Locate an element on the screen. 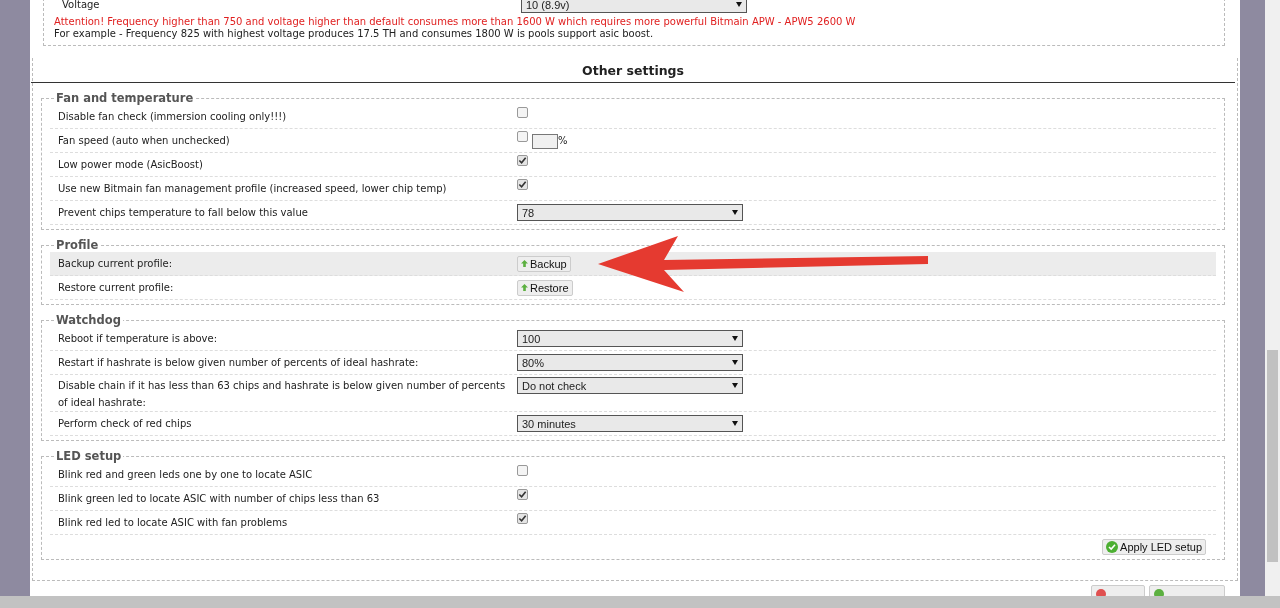 The height and width of the screenshot is (608, 1280). profile-button: Backup is located at coordinates (544, 263).